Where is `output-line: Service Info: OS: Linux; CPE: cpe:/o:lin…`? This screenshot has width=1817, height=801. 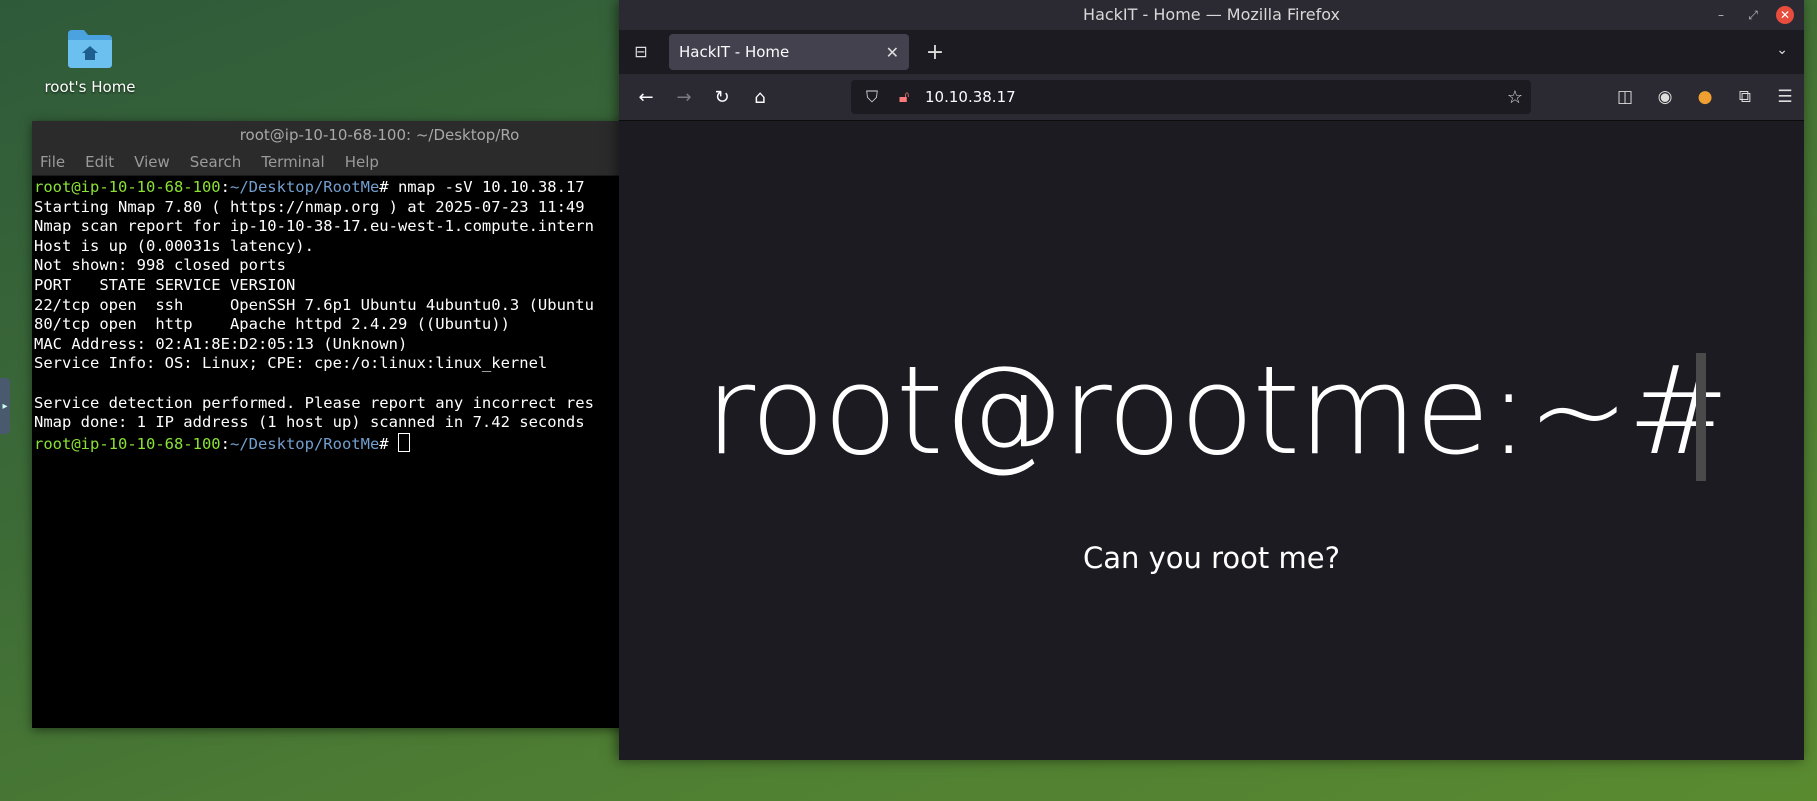 output-line: Service Info: OS: Linux; CPE: cpe:/o:lin… is located at coordinates (291, 363).